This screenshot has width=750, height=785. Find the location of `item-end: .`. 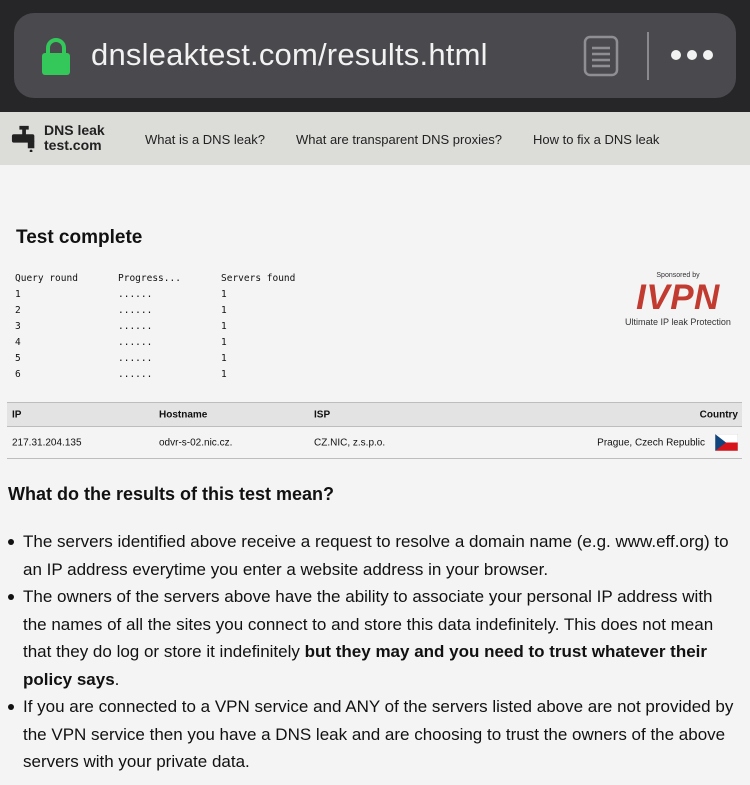

item-end: . is located at coordinates (117, 679).